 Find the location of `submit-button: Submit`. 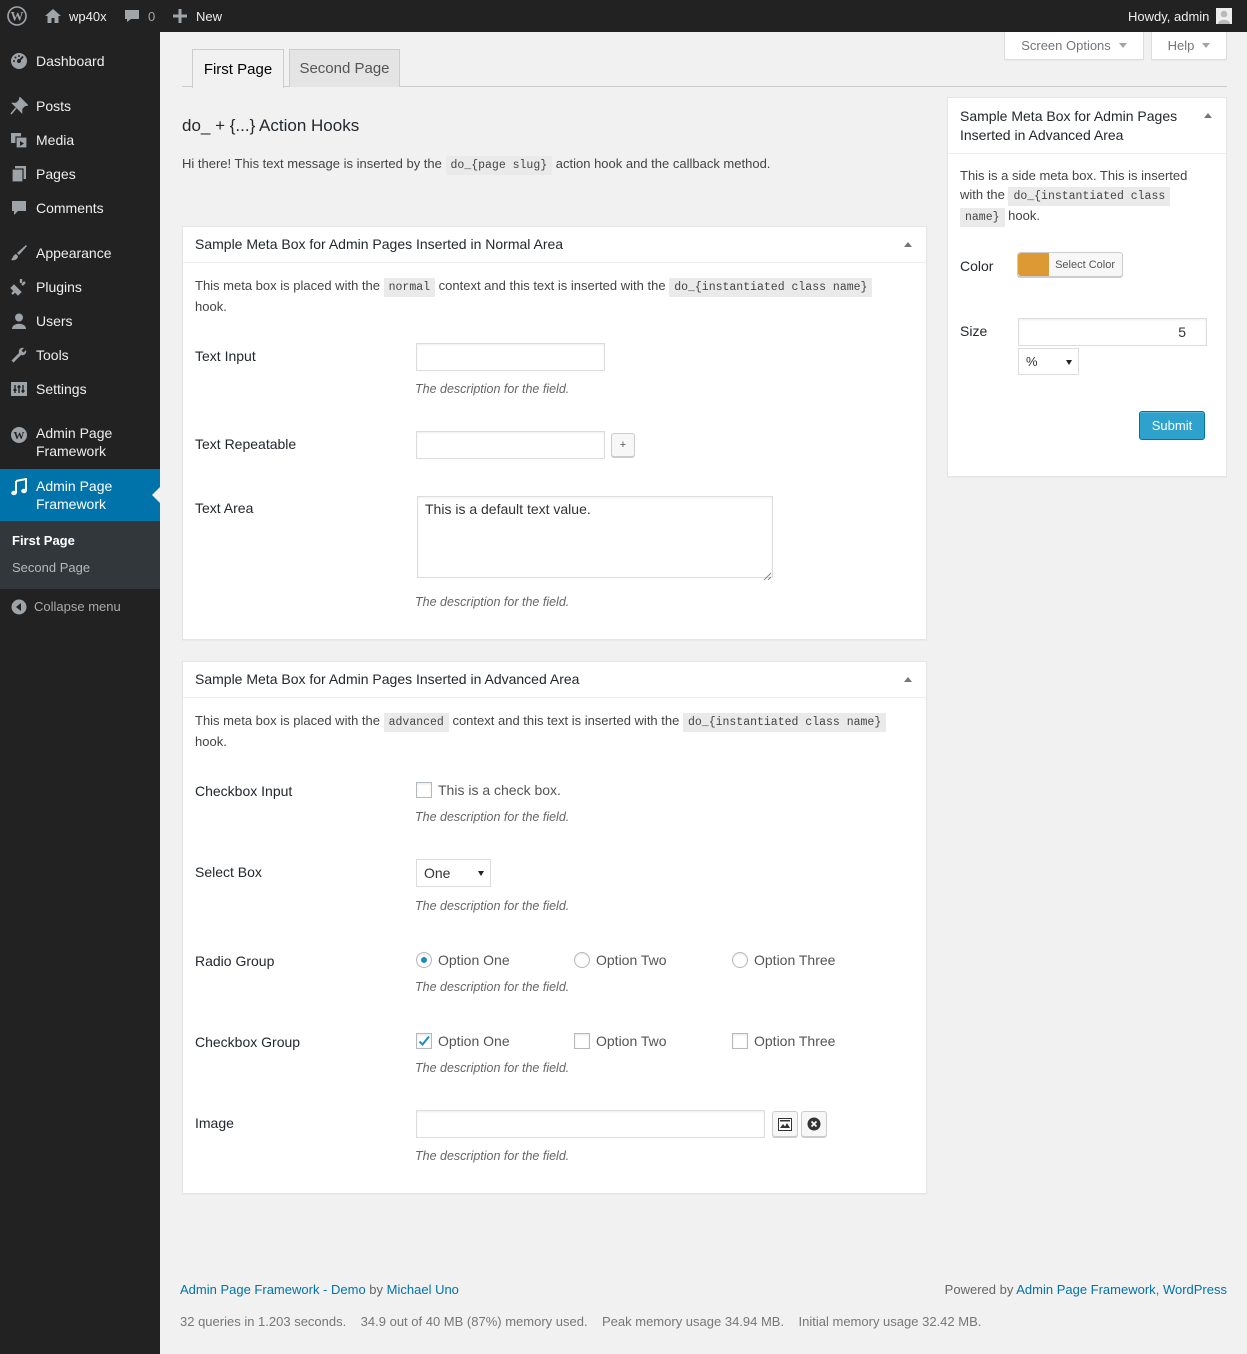

submit-button: Submit is located at coordinates (1172, 425).